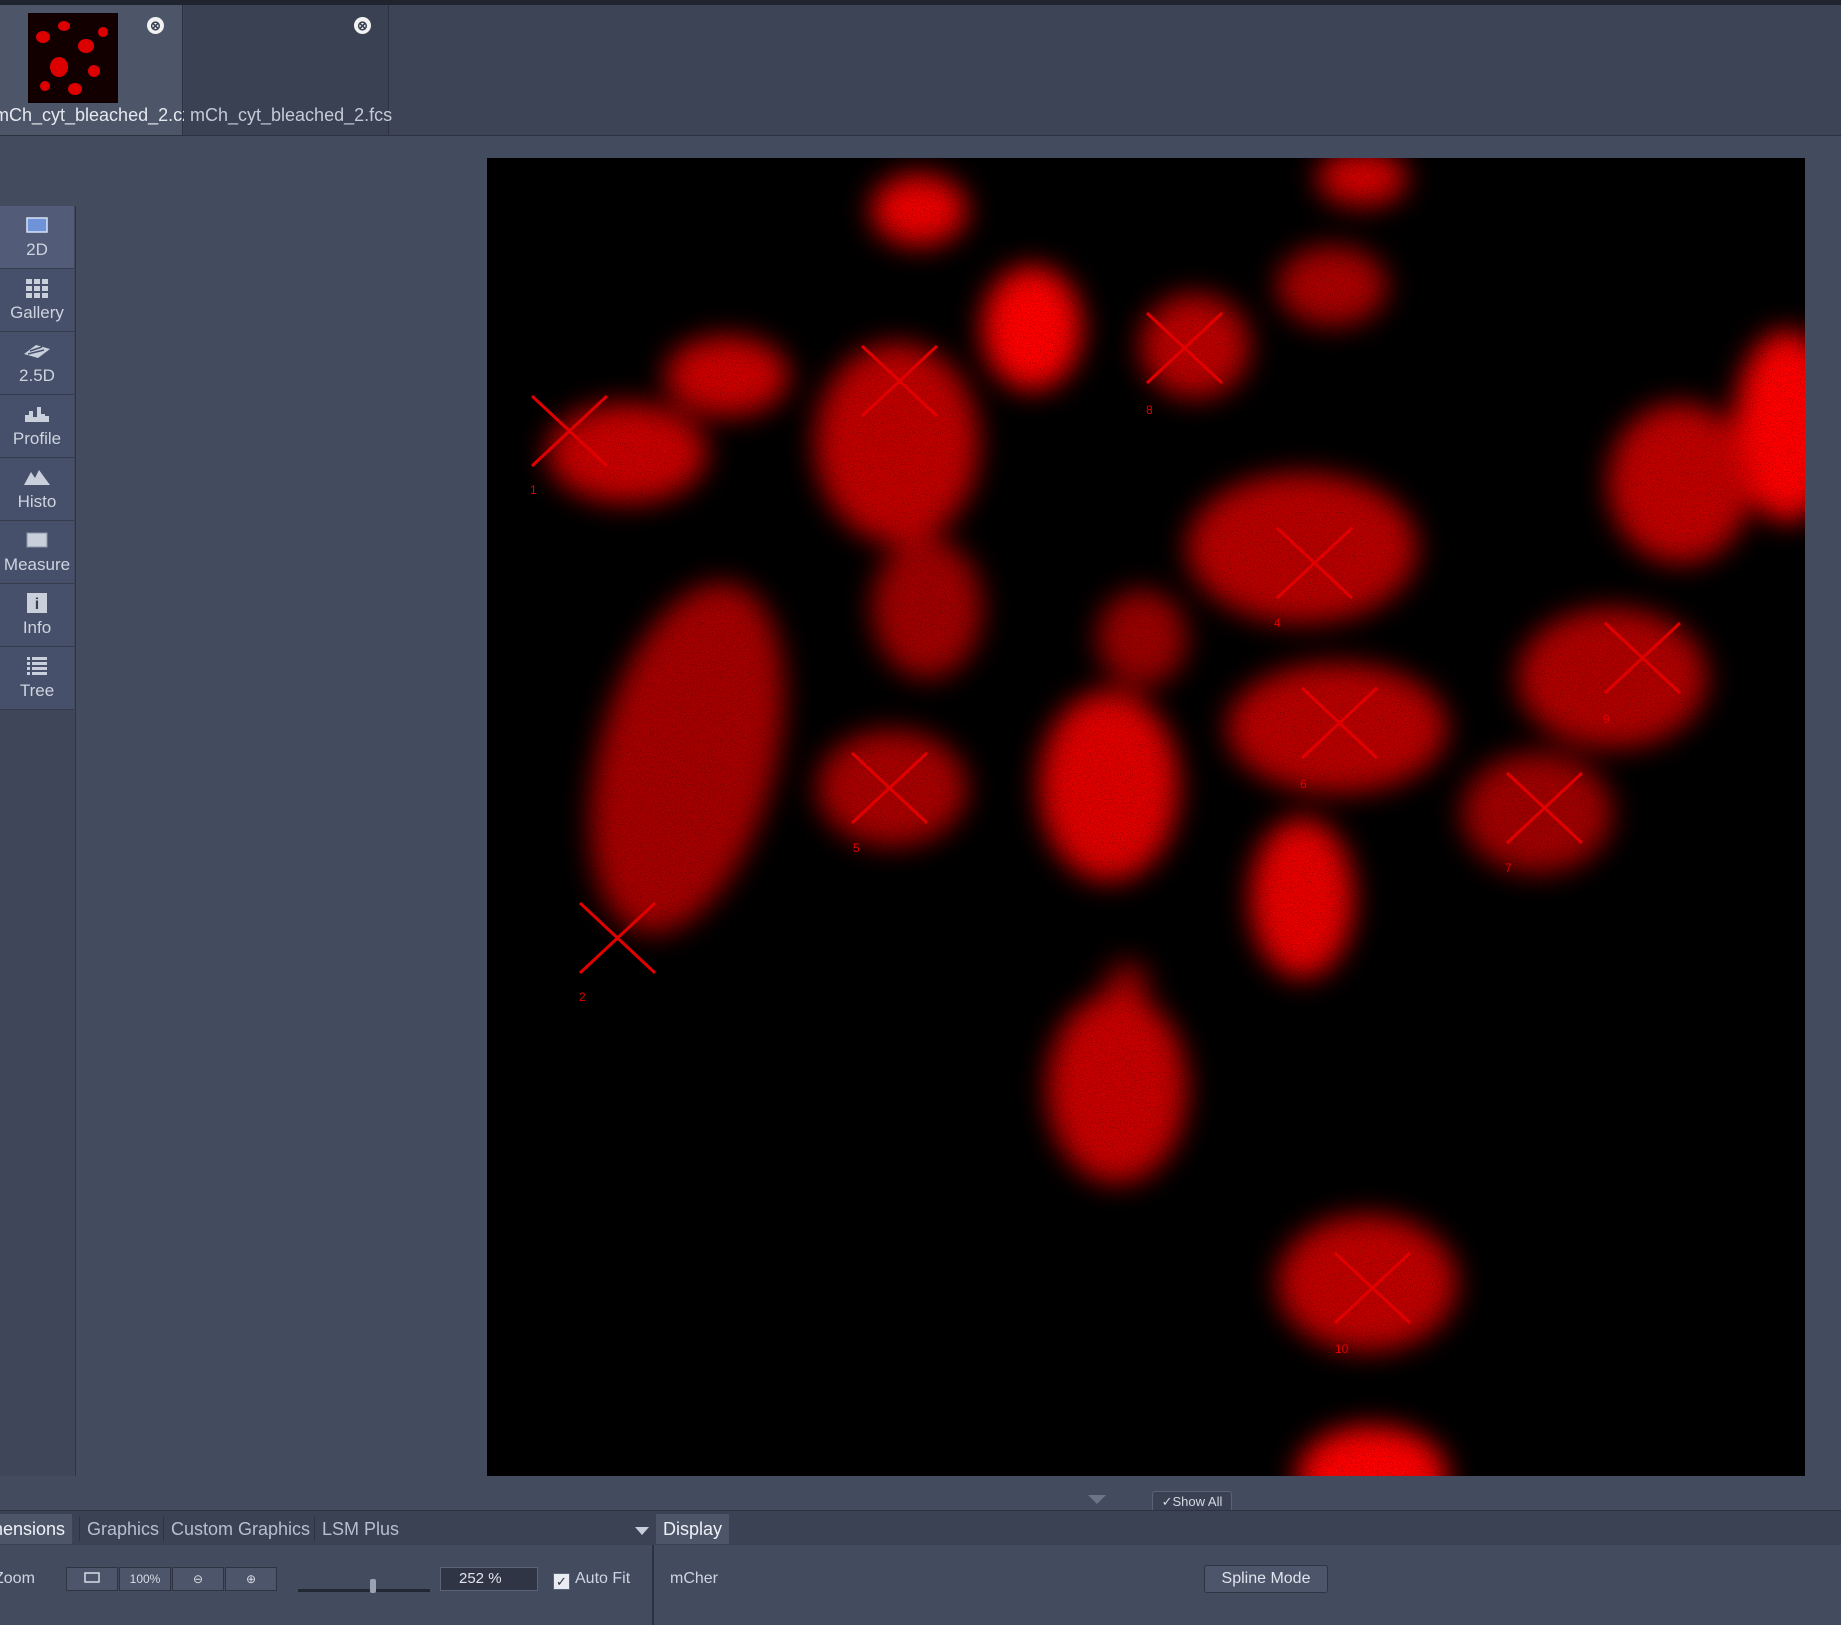 This screenshot has height=1625, width=1841. I want to click on view-25d-button: 2.5D, so click(37, 363).